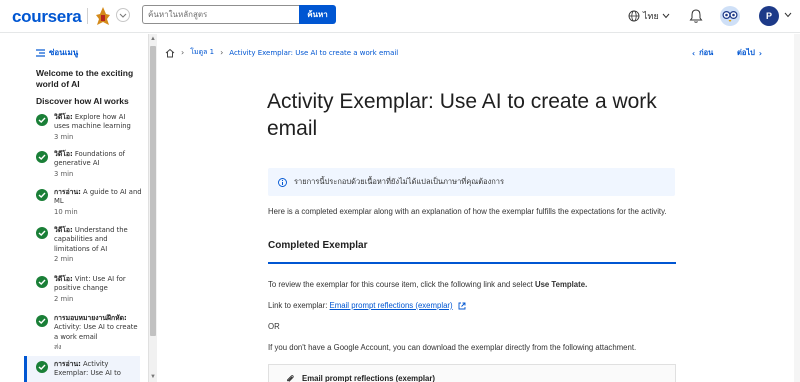 The width and height of the screenshot is (800, 382). What do you see at coordinates (202, 52) in the screenshot?
I see `breadcrumb-module: โมดูล 1` at bounding box center [202, 52].